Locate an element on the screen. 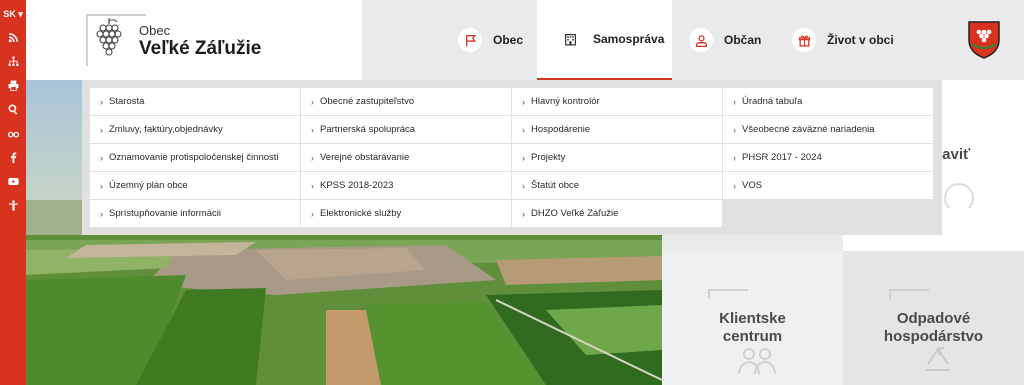  menu-item-label: Hospodárenie is located at coordinates (561, 129).